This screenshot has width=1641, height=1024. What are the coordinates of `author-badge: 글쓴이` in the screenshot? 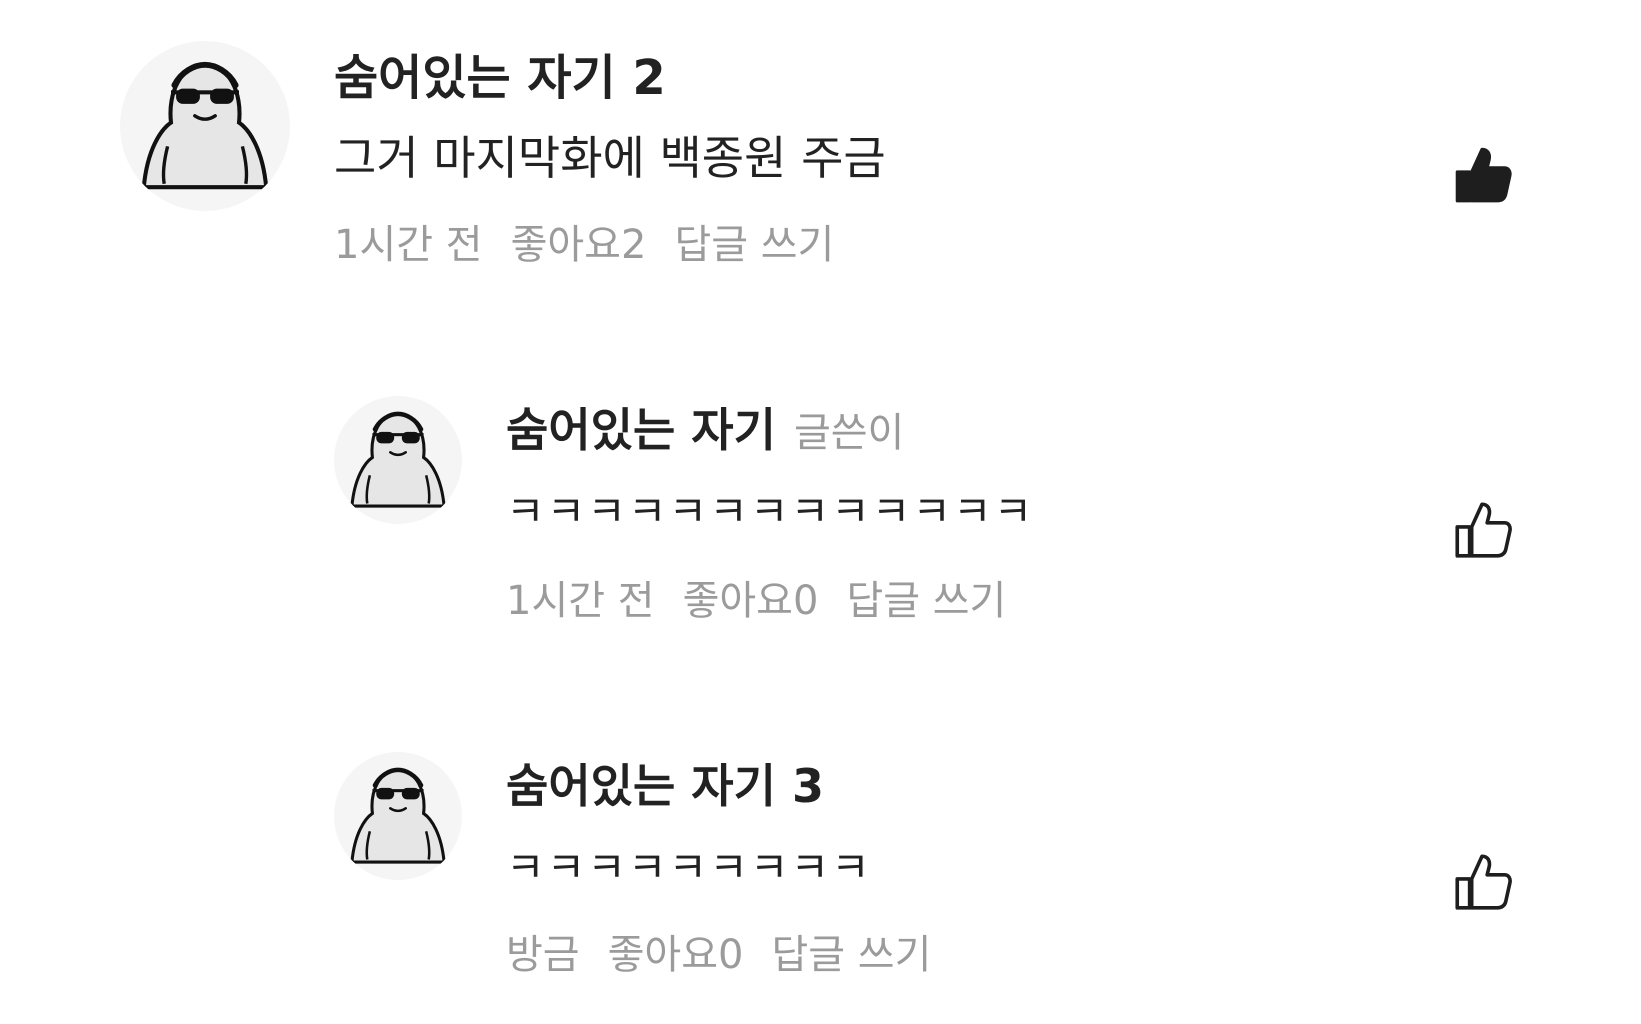 It's located at (849, 433).